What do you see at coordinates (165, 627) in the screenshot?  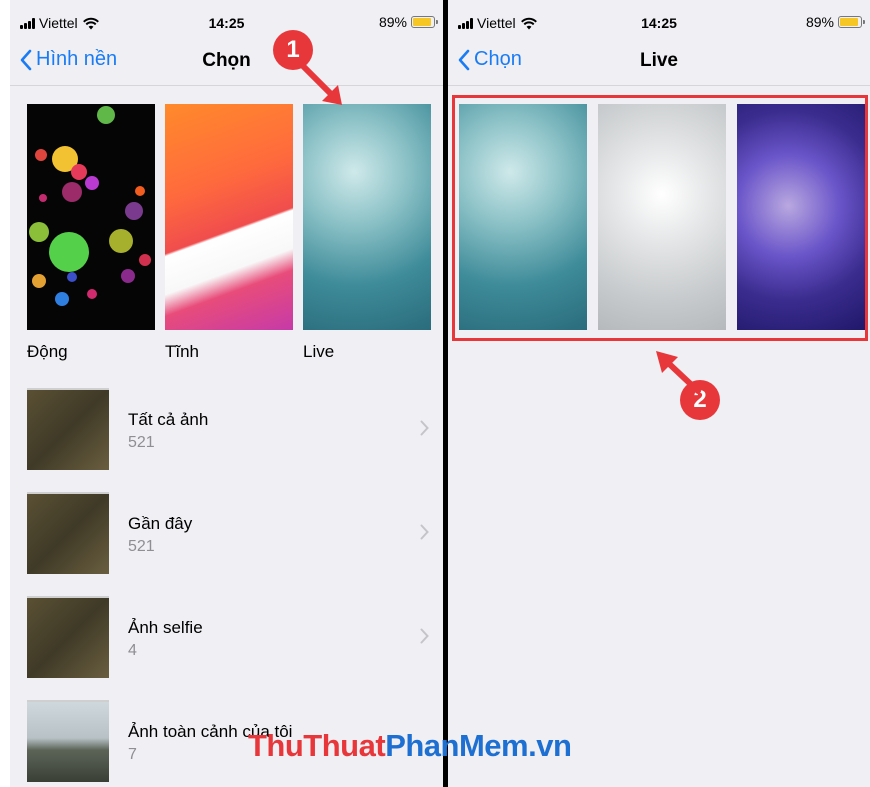 I see `album-name: Ảnh selfie` at bounding box center [165, 627].